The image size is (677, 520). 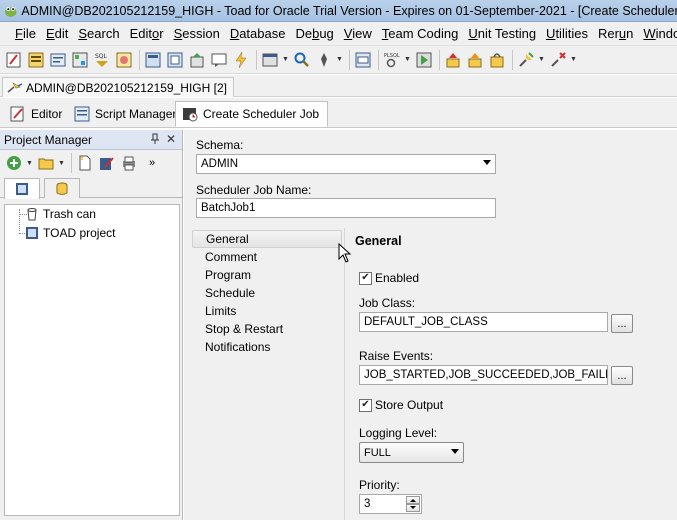 What do you see at coordinates (615, 33) in the screenshot?
I see `menu-rerun: Rerun` at bounding box center [615, 33].